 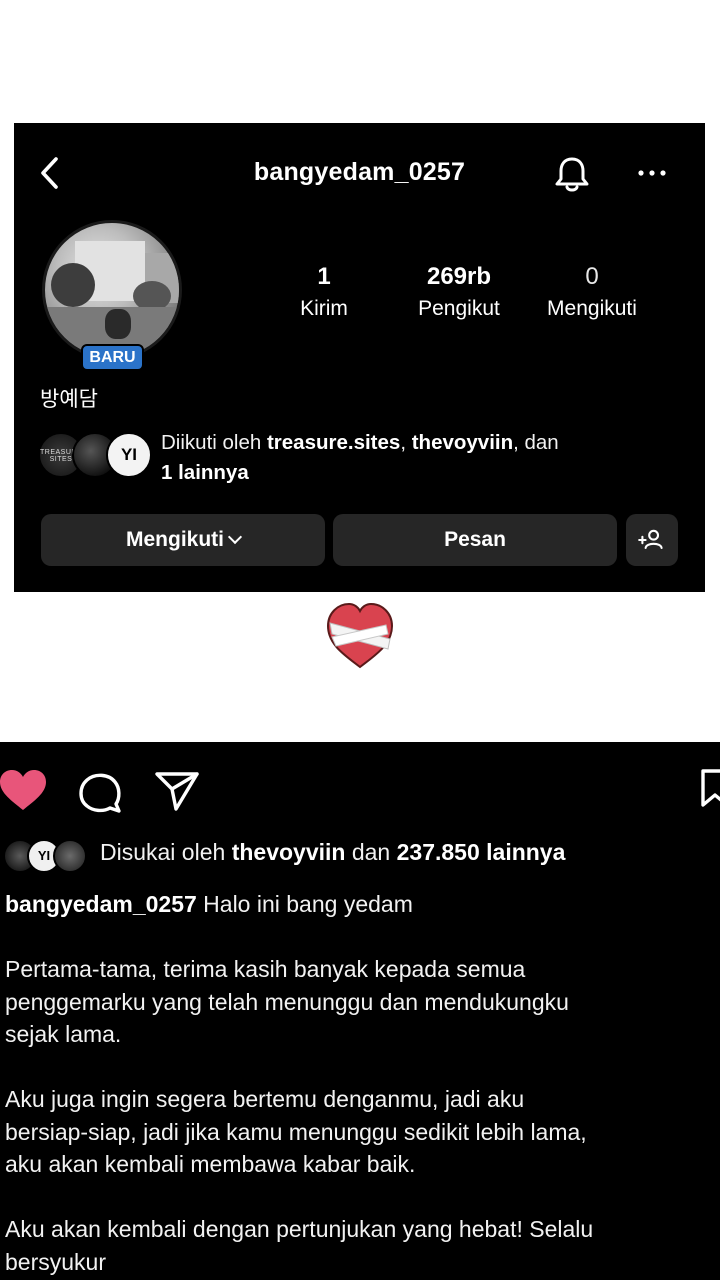 I want to click on bell-icon, so click(x=572, y=174).